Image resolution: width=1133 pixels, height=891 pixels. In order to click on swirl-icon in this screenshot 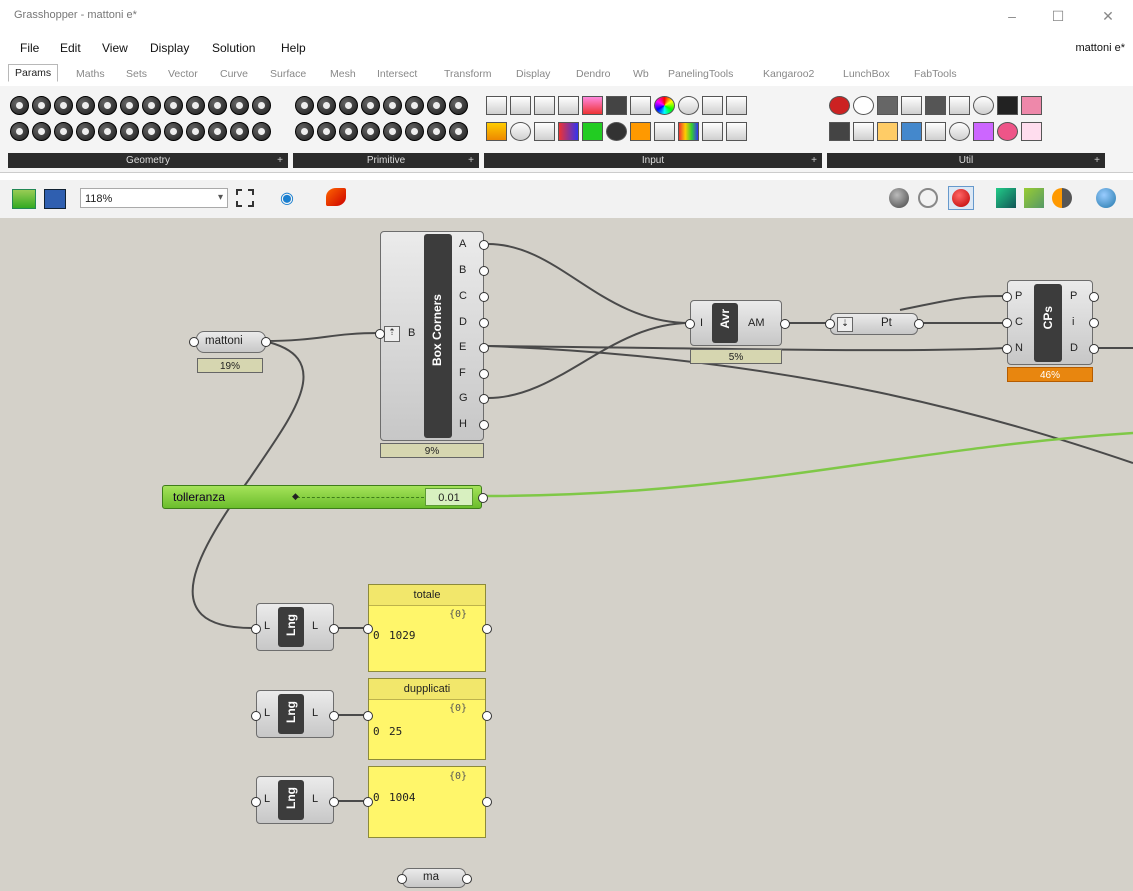, I will do `click(935, 105)`.